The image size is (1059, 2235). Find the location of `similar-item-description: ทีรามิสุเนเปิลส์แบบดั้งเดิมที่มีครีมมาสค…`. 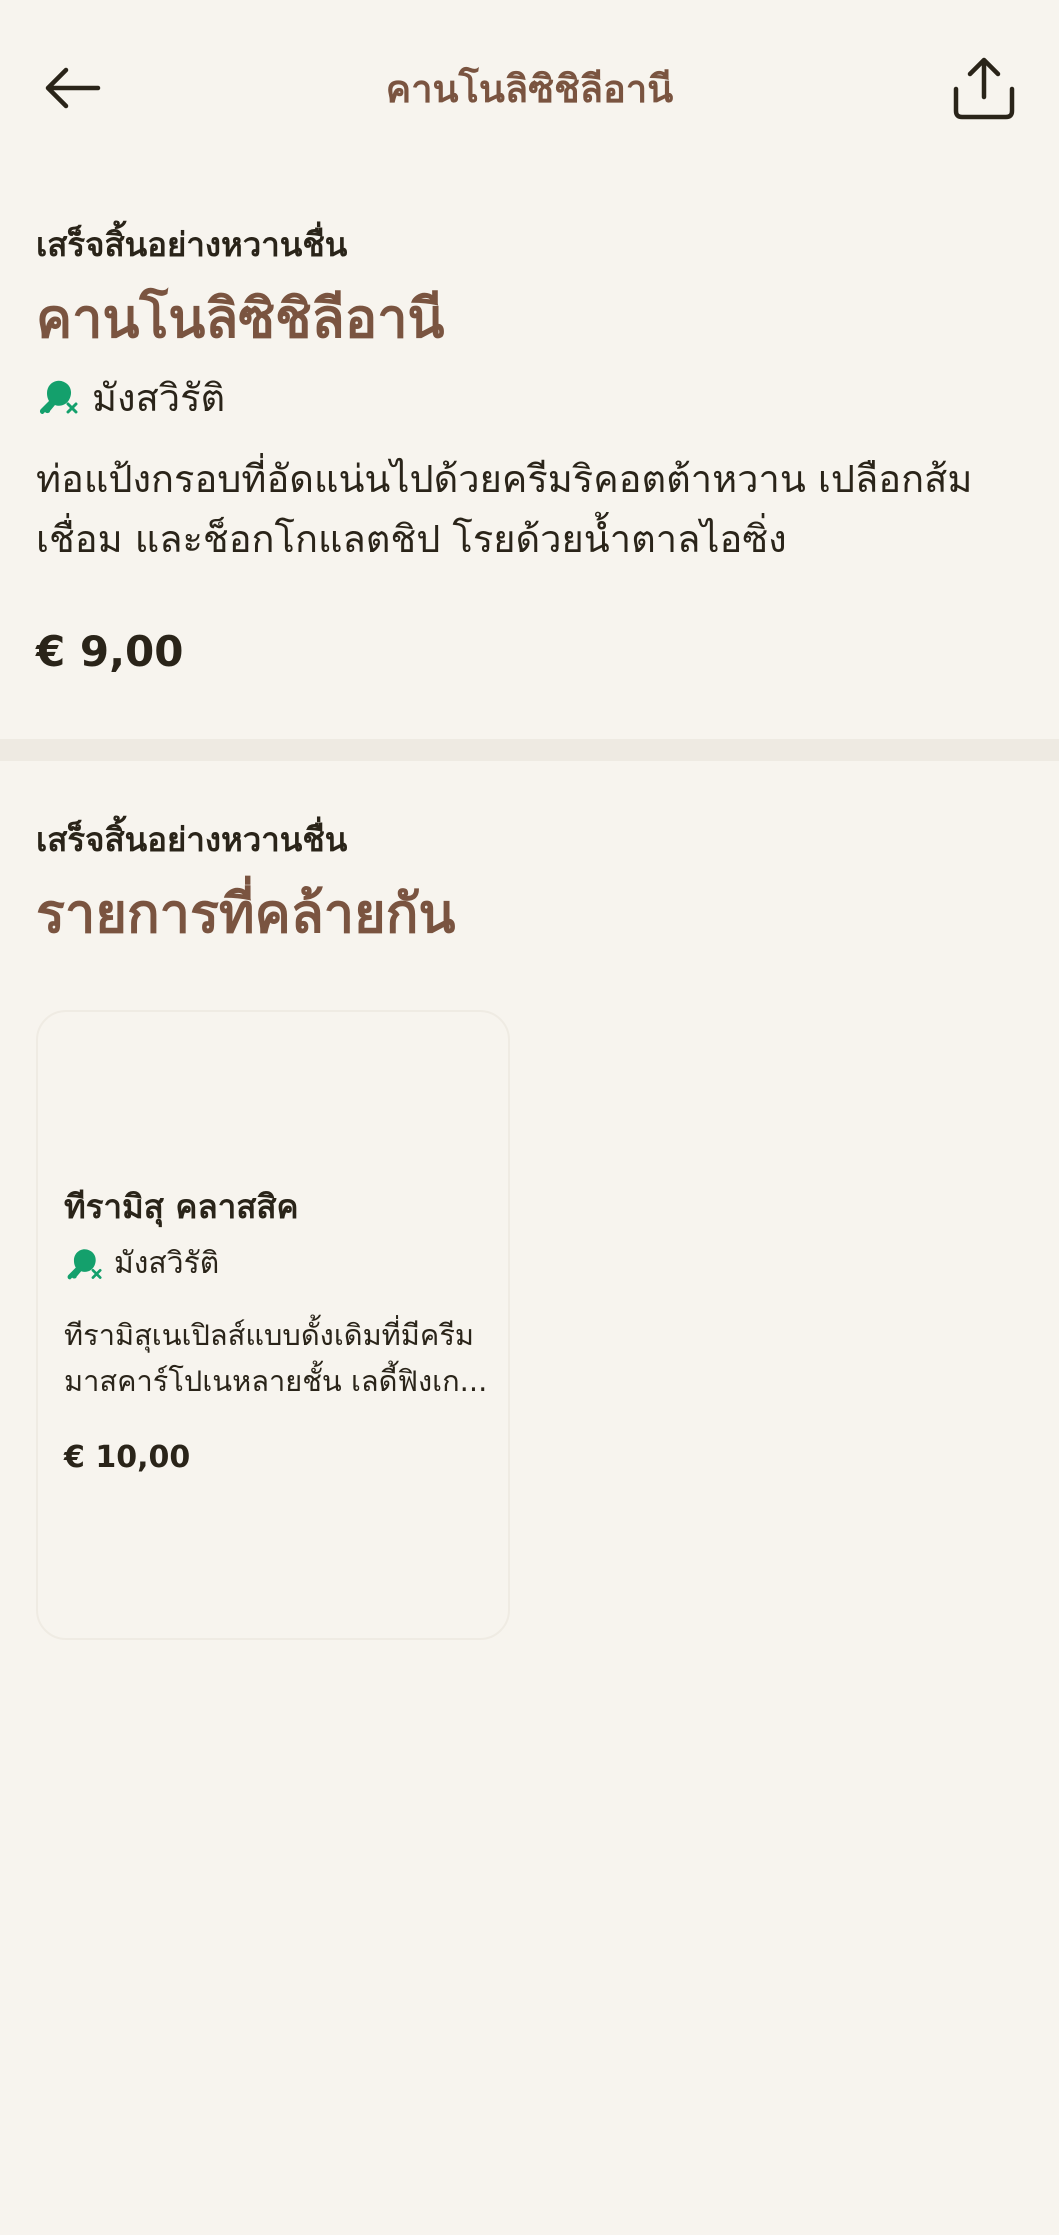

similar-item-description: ทีรามิสุเนเปิลส์แบบดั้งเดิมที่มีครีมมาสค… is located at coordinates (276, 1358).